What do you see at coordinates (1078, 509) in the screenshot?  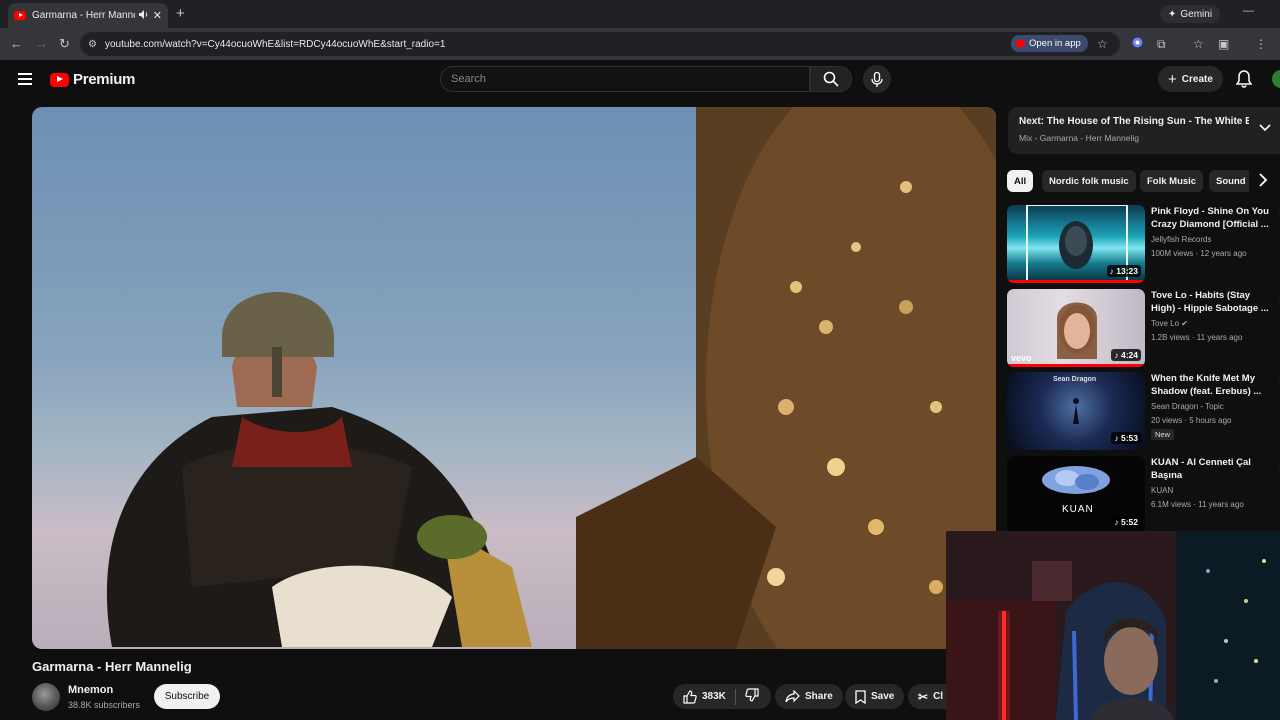 I see `thumbnail-caption: KUAN` at bounding box center [1078, 509].